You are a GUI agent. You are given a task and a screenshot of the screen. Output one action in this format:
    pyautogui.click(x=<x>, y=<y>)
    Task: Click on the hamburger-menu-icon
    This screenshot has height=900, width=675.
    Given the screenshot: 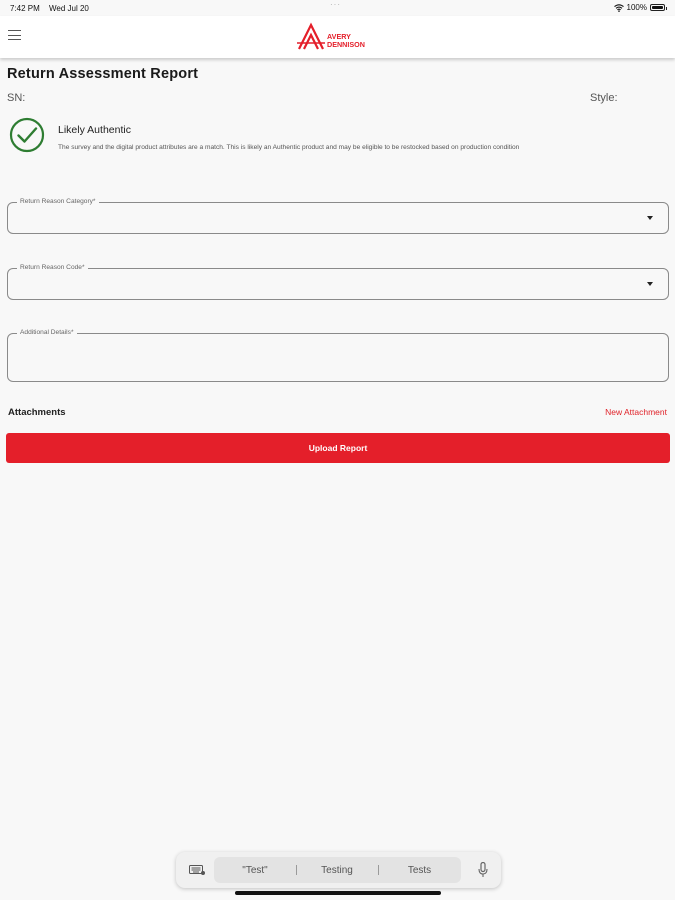 What is the action you would take?
    pyautogui.click(x=15, y=36)
    